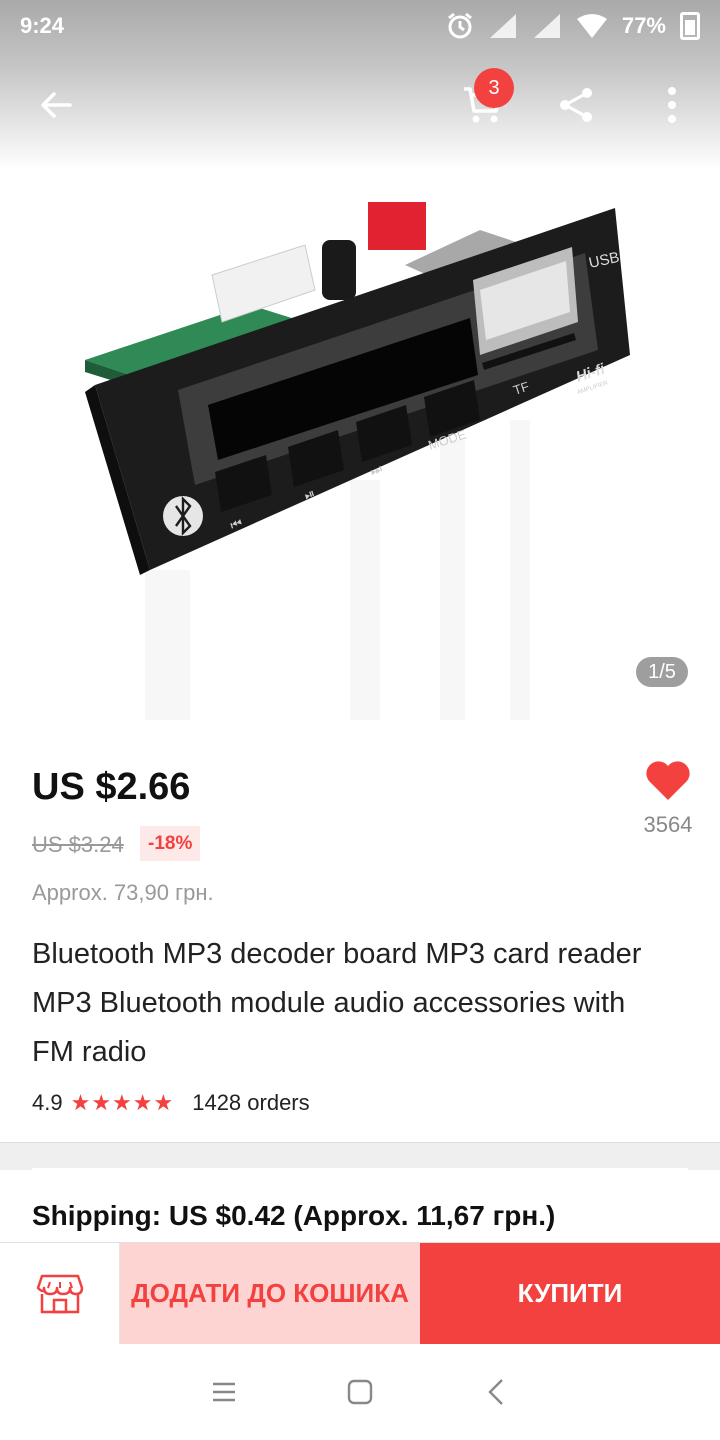  I want to click on nav-back-icon, so click(495, 1392).